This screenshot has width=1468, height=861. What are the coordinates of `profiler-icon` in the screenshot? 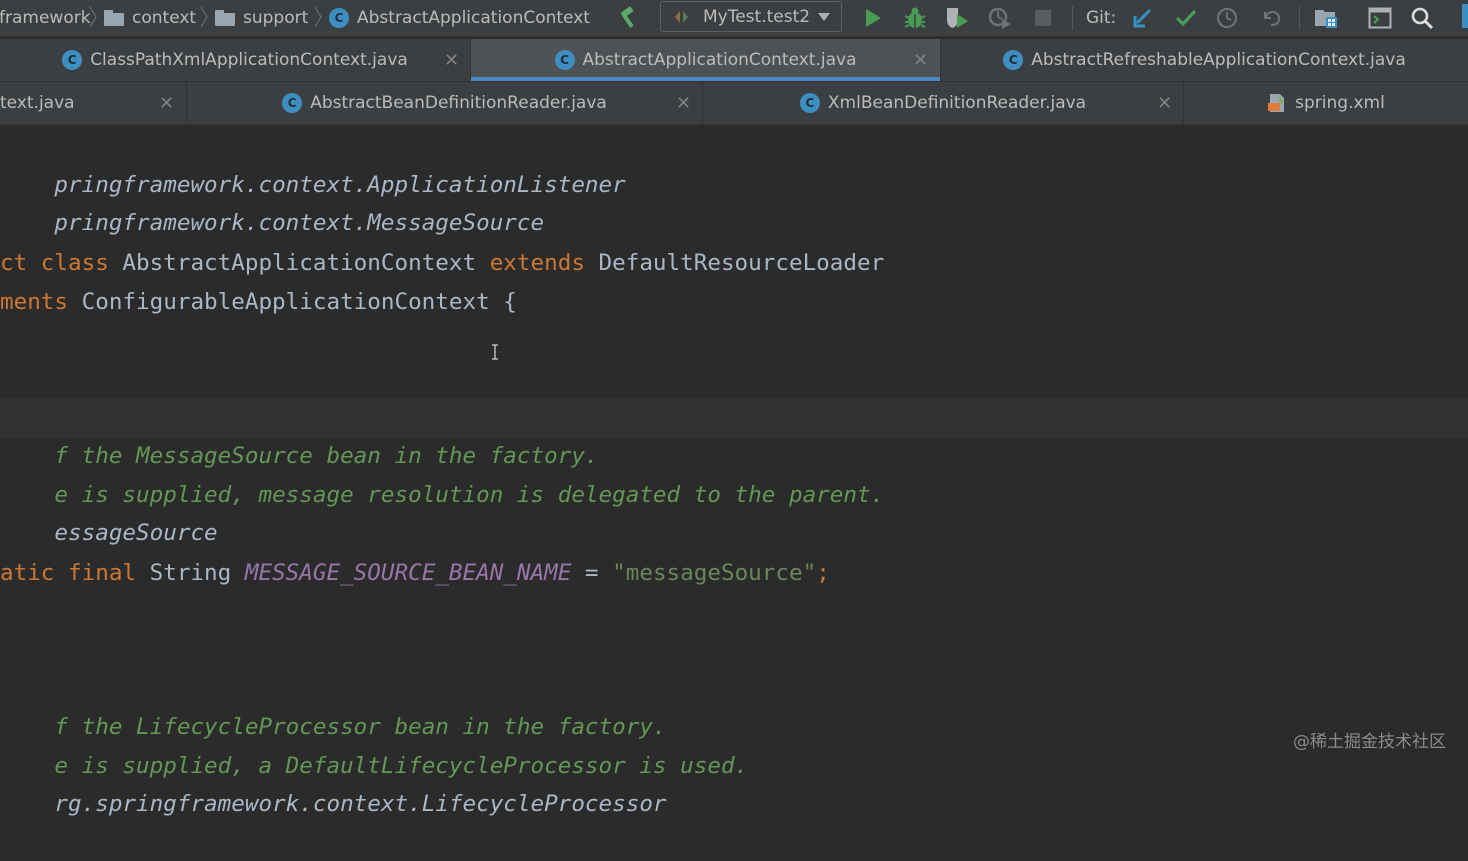 It's located at (999, 18).